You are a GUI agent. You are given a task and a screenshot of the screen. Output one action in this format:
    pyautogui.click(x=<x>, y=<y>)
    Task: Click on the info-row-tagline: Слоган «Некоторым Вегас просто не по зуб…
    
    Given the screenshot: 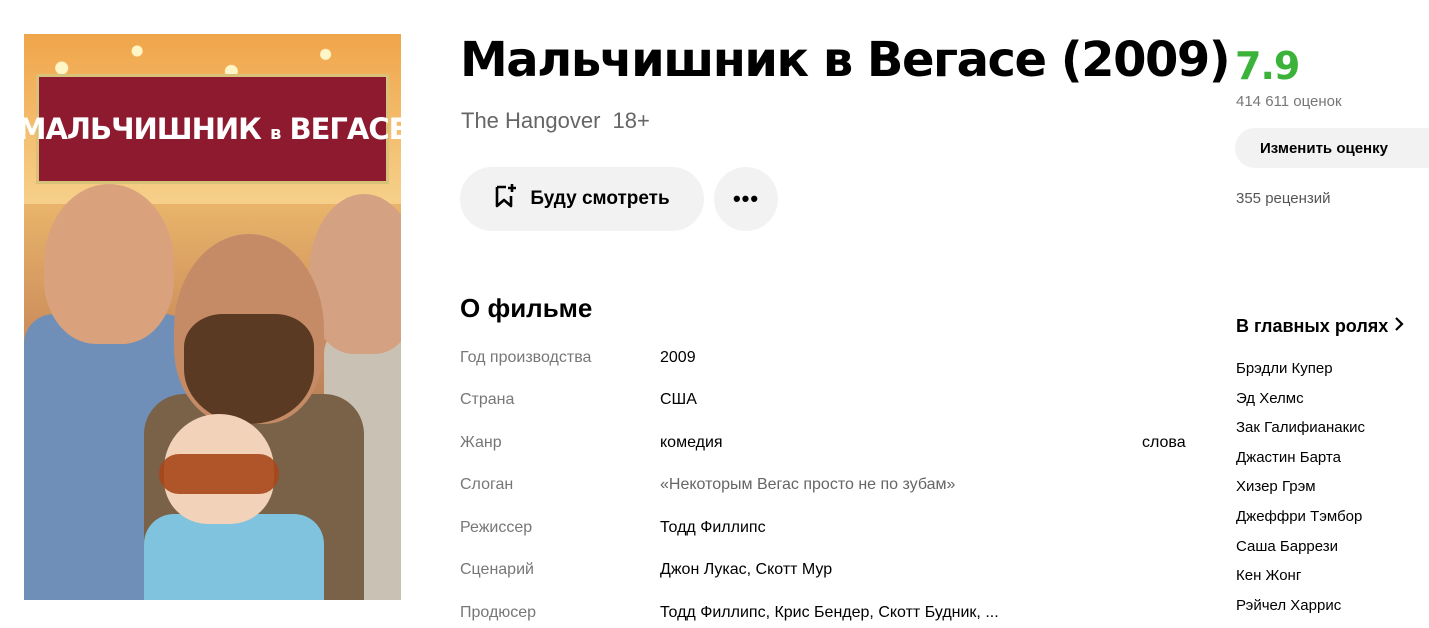 What is the action you would take?
    pyautogui.click(x=825, y=488)
    